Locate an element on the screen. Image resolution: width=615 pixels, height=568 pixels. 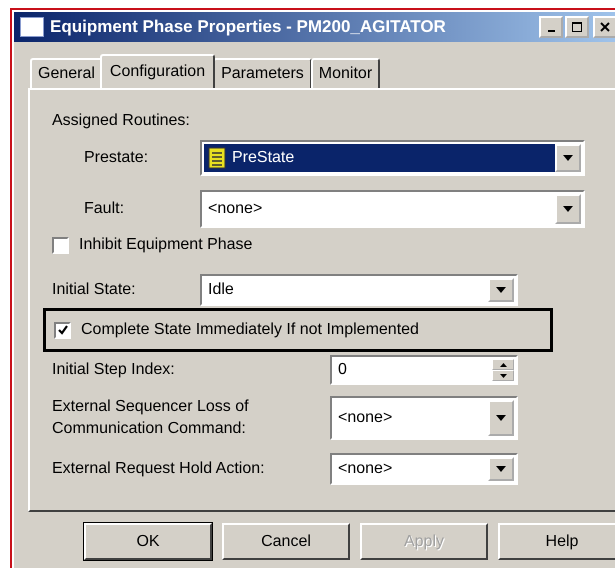
field-label: Fault: is located at coordinates (104, 209).